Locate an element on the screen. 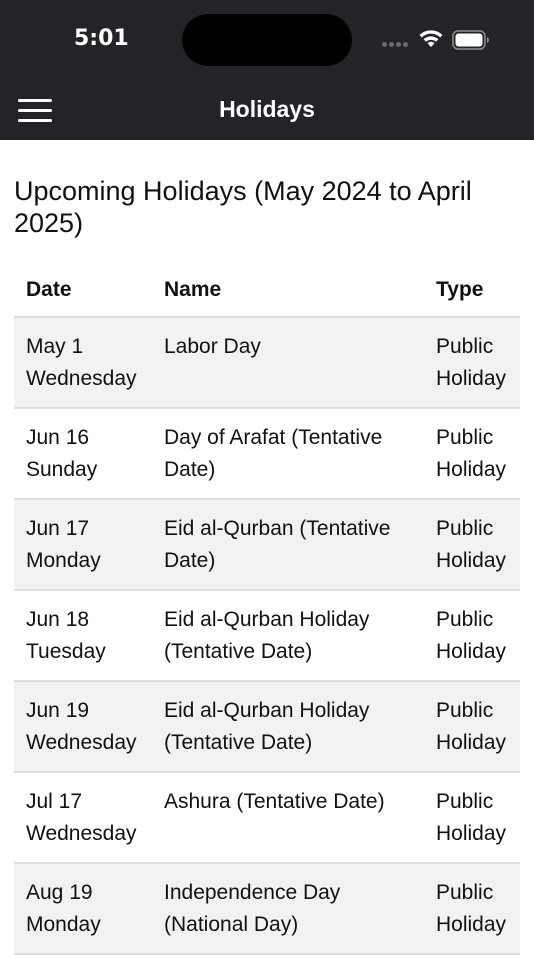 Image resolution: width=534 pixels, height=955 pixels. date-cell: Jun 19 Wednesday is located at coordinates (83, 727).